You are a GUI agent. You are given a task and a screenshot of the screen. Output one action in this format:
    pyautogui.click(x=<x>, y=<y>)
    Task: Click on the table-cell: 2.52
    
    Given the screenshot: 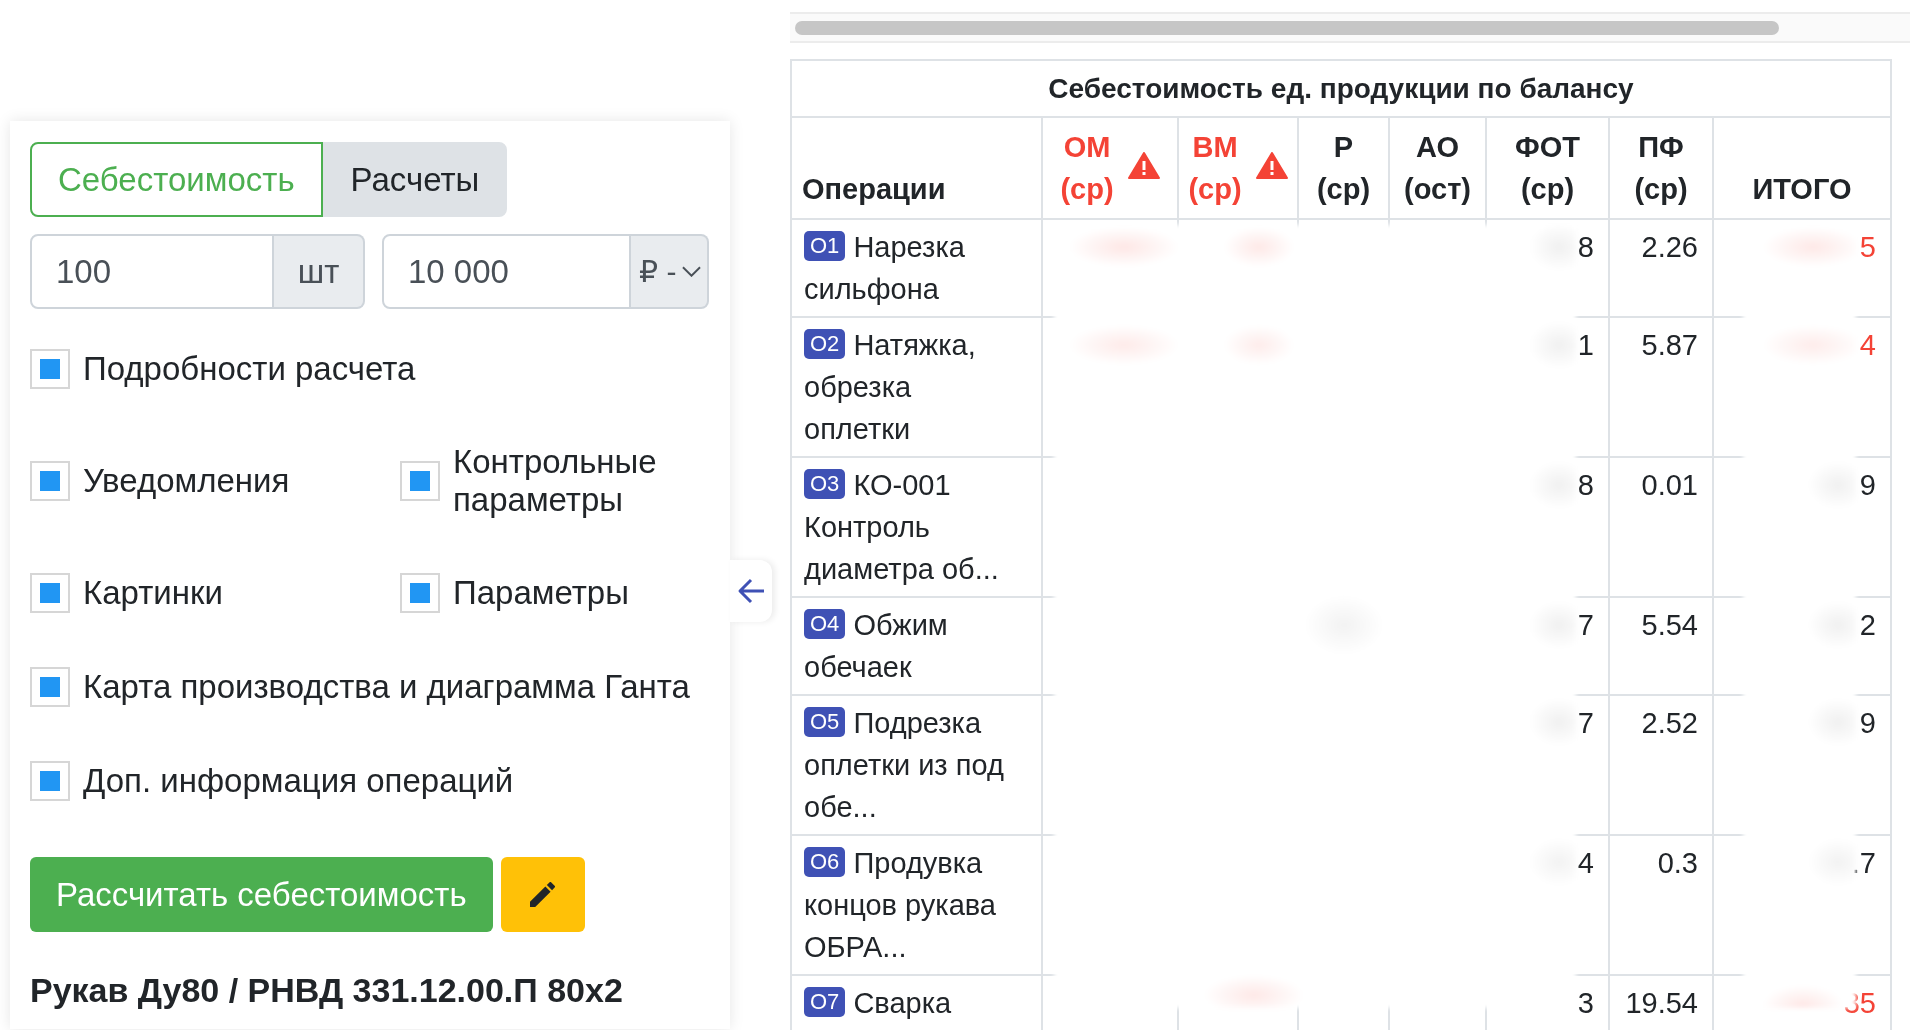 What is the action you would take?
    pyautogui.click(x=1661, y=765)
    